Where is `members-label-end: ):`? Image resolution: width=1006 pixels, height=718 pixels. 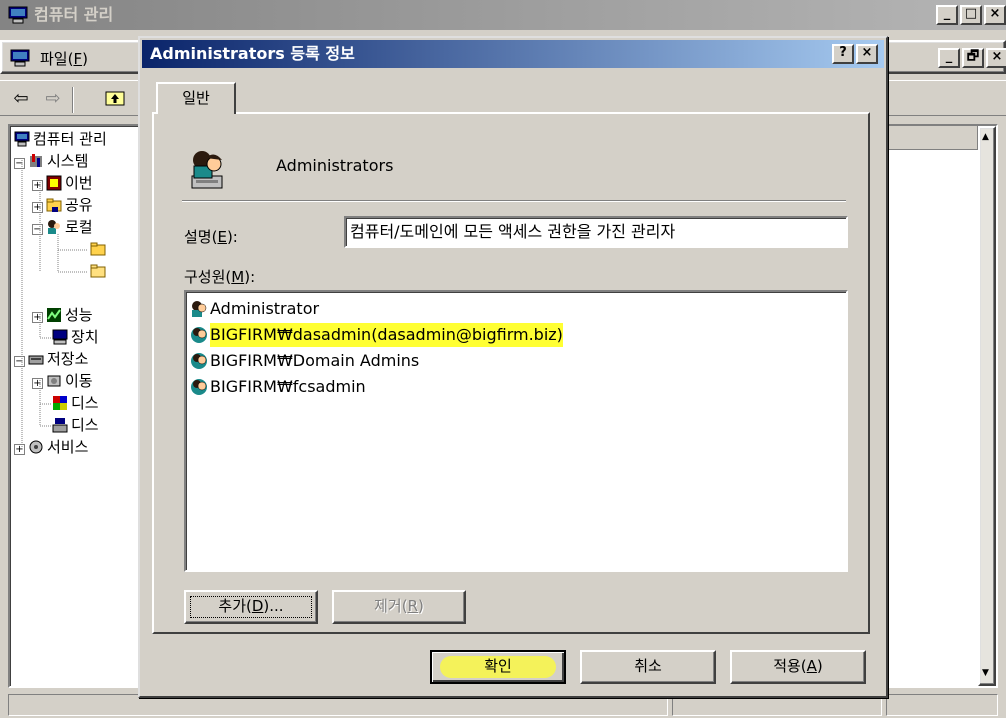 members-label-end: ): is located at coordinates (250, 277).